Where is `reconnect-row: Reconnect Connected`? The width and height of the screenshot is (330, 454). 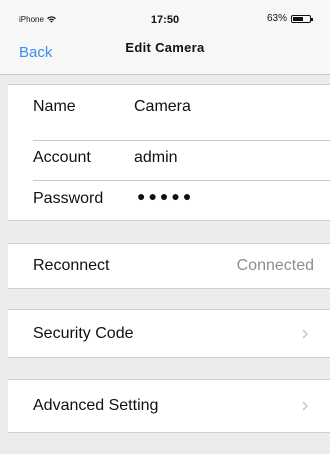
reconnect-row: Reconnect Connected is located at coordinates (169, 266).